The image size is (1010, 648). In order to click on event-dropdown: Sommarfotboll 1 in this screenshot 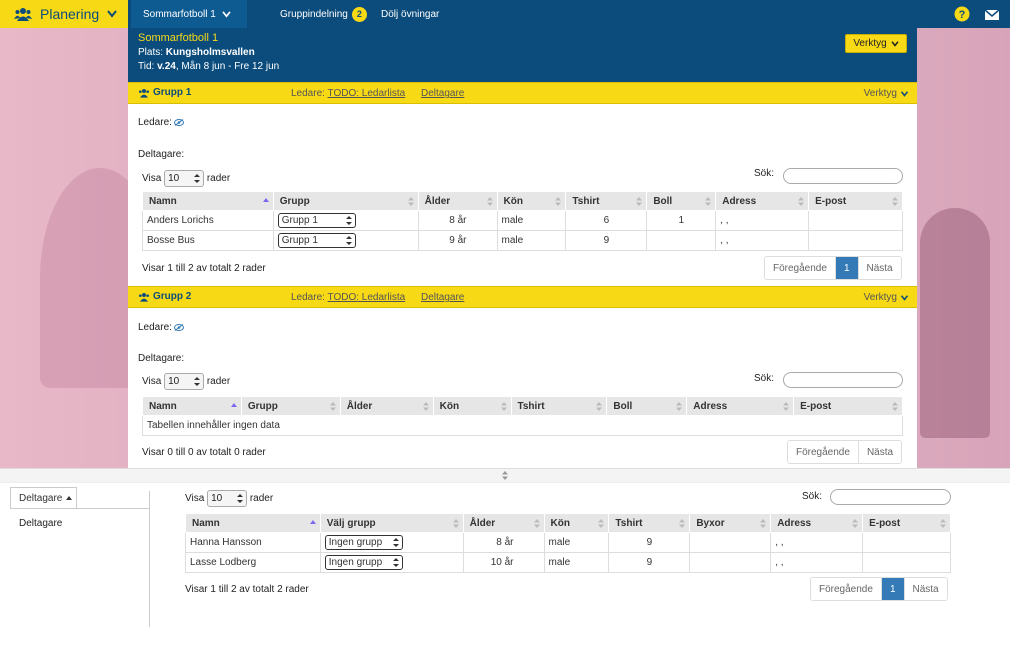, I will do `click(189, 14)`.